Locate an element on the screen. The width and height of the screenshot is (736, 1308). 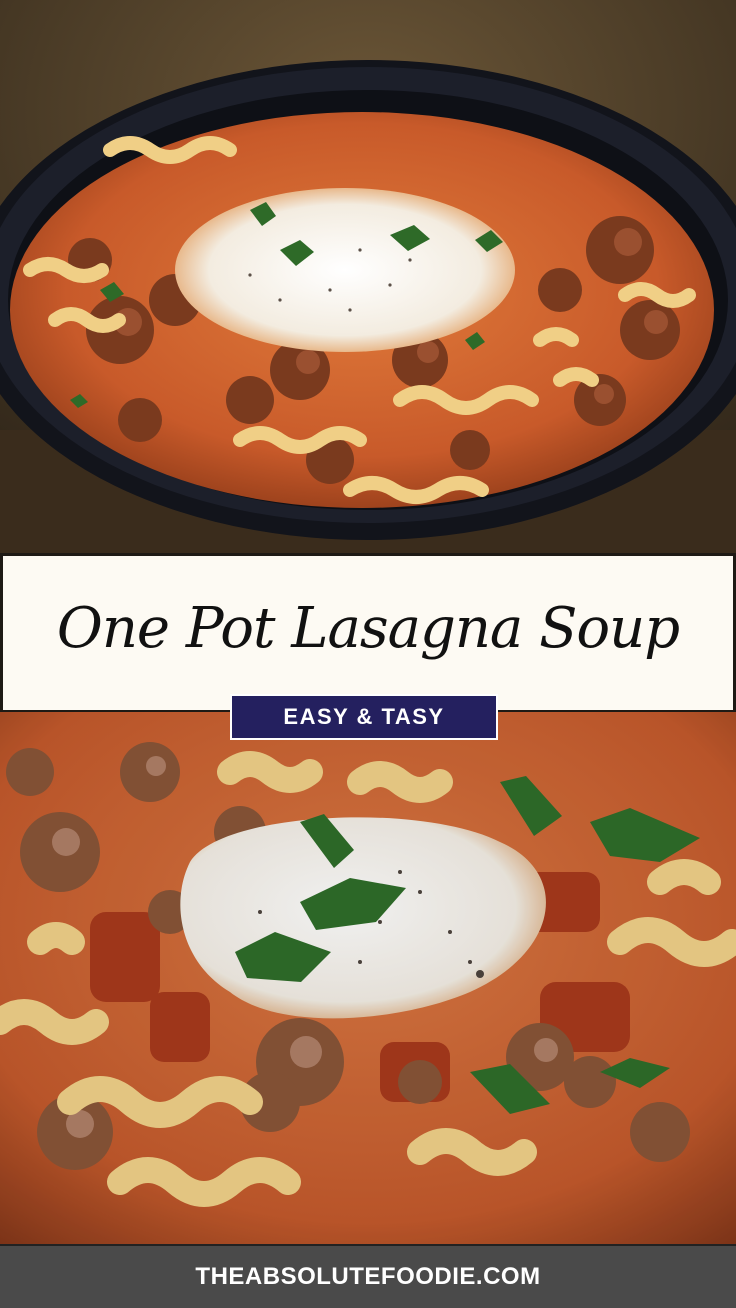
site-url-link: THEABSOLUTEFOODIE.COM is located at coordinates (367, 1277).